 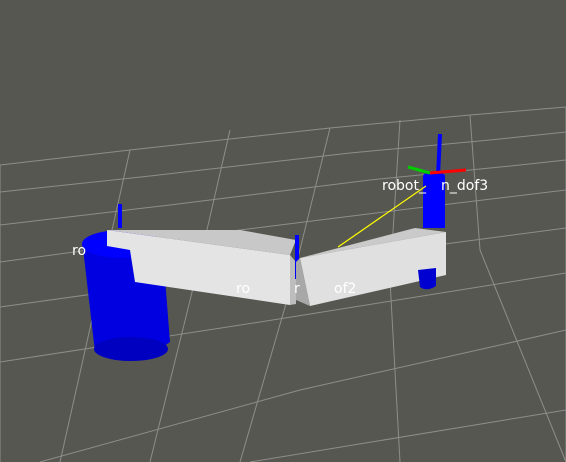 I want to click on link1-z-axis, so click(x=120, y=216).